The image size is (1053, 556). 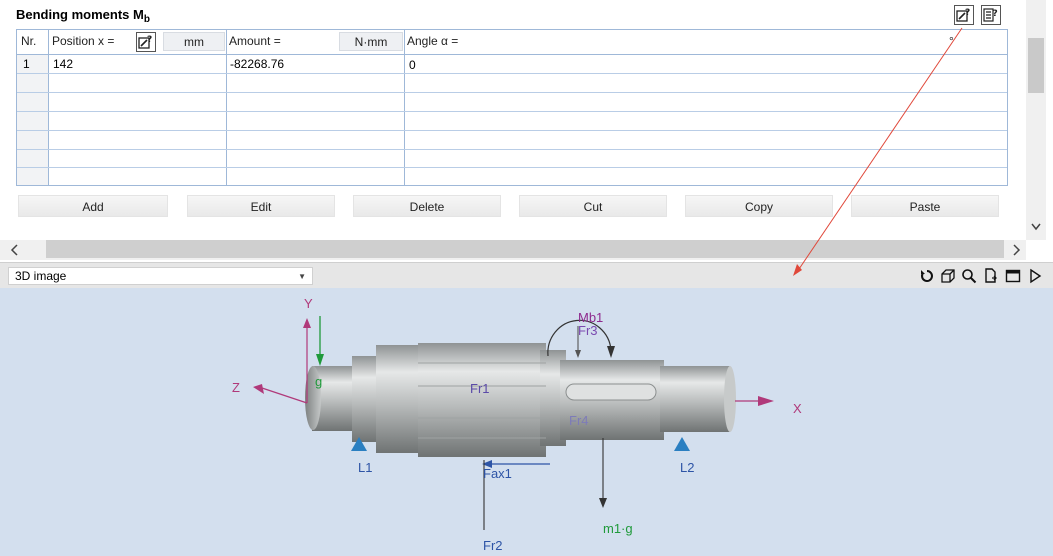 I want to click on weight-force-arrow, so click(x=603, y=473).